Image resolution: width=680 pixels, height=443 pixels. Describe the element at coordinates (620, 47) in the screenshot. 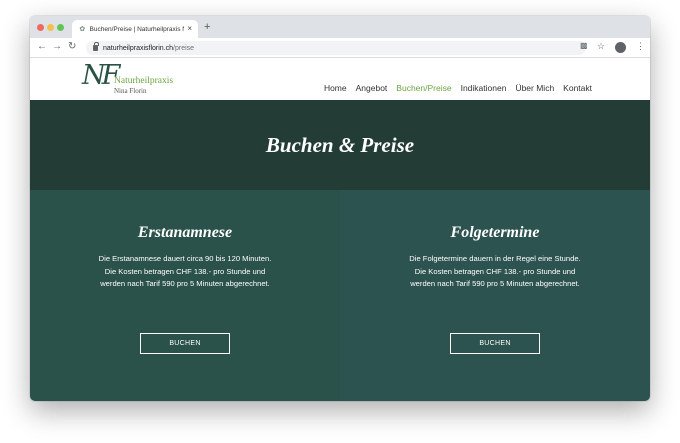

I see `profile-icon` at that location.